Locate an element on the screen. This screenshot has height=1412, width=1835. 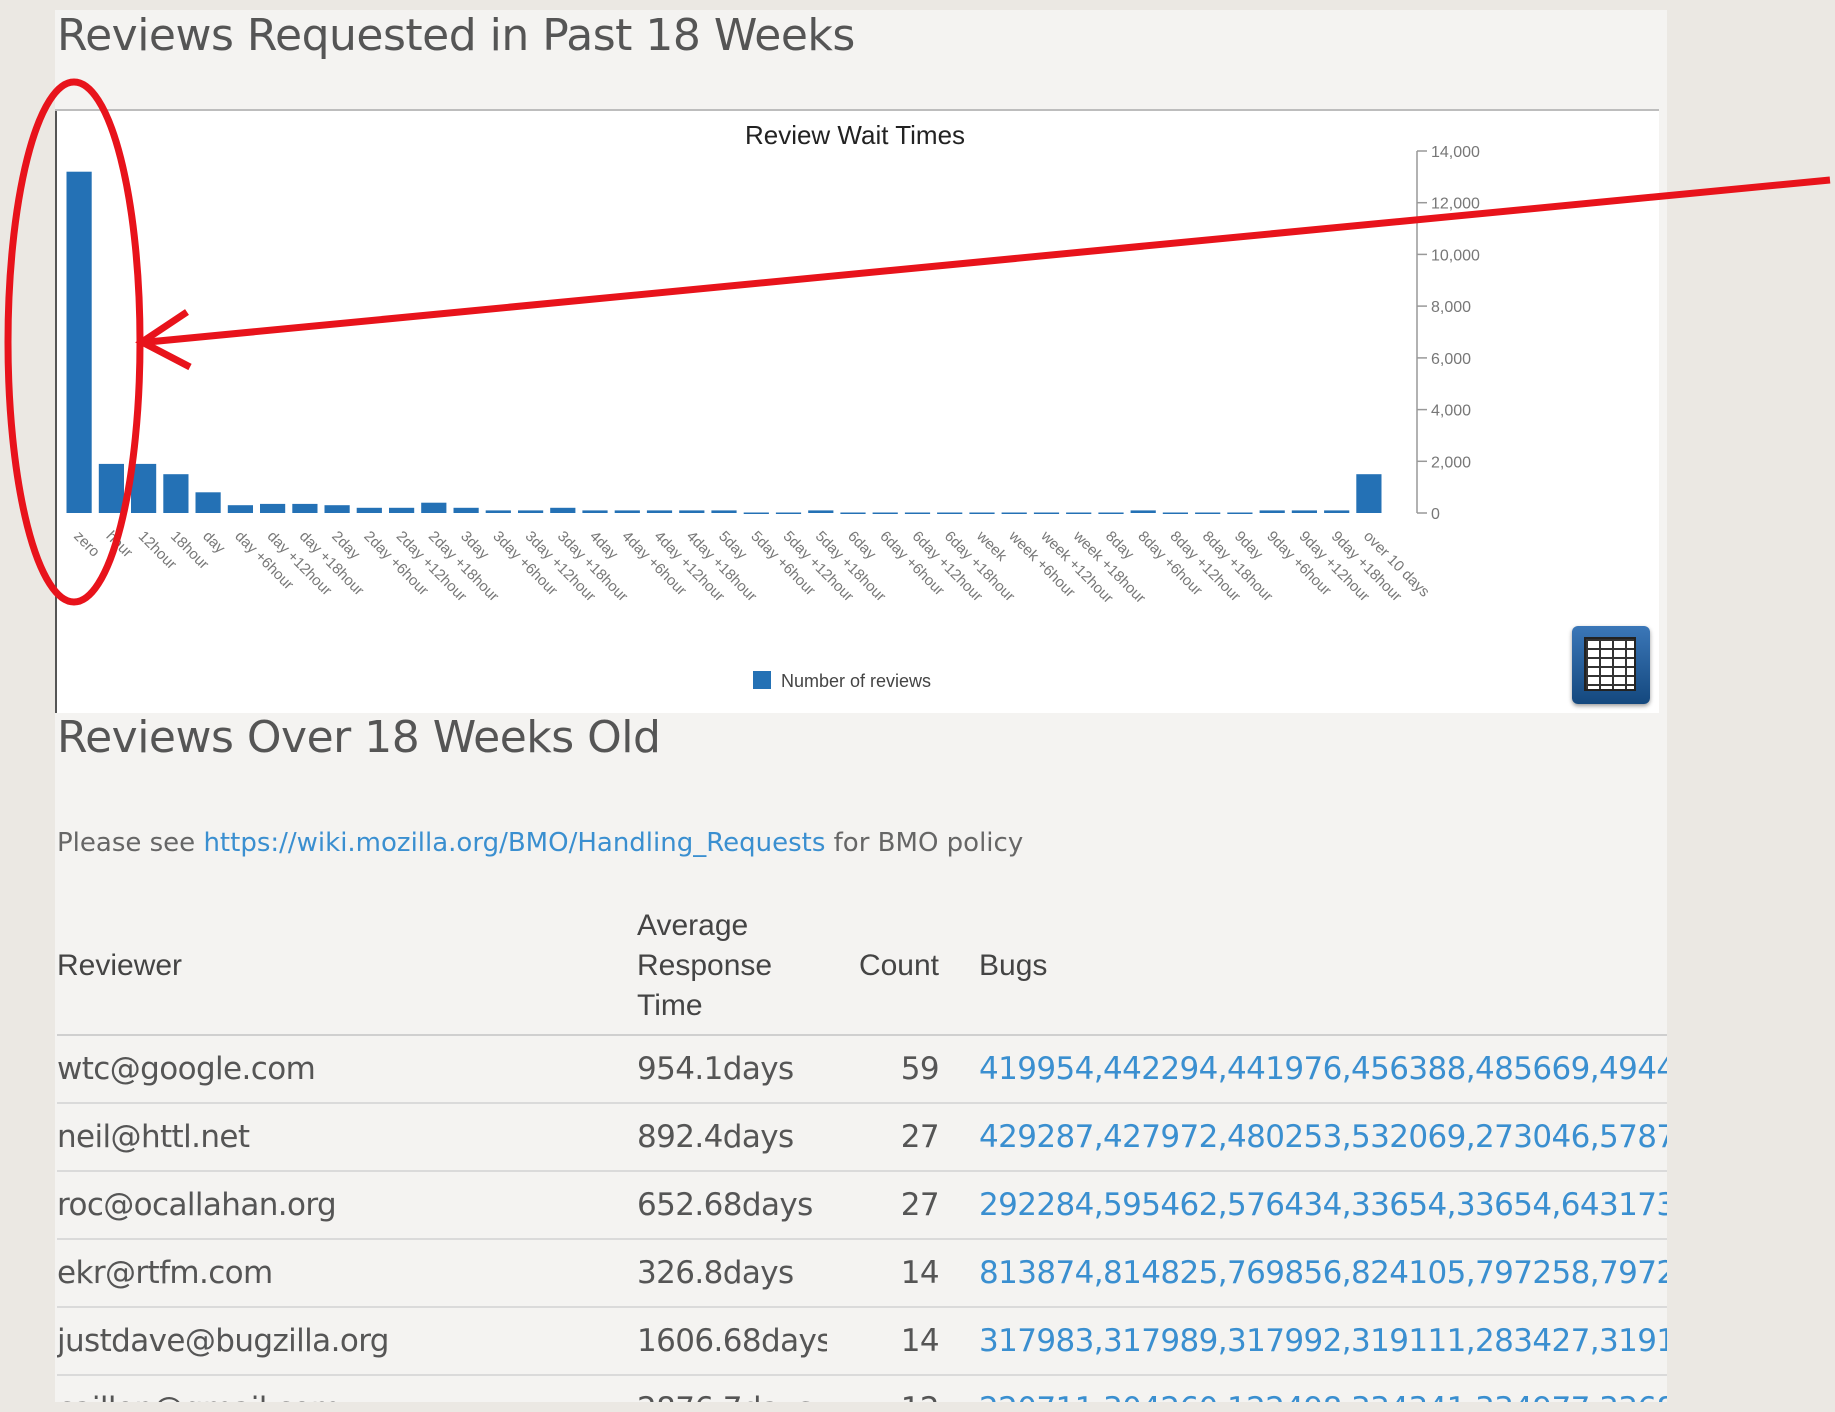
y-tick-label: 14,000 is located at coordinates (1455, 152).